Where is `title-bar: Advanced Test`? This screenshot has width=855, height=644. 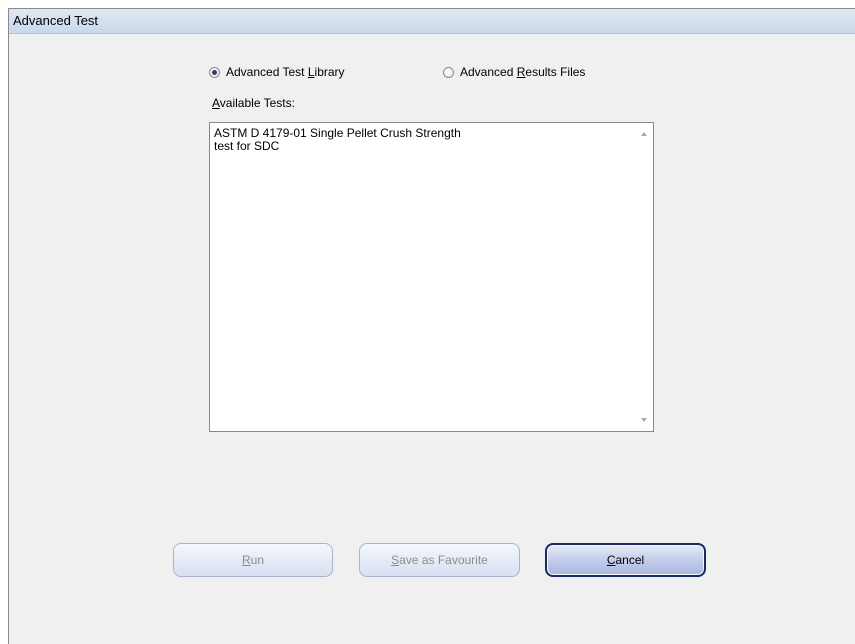
title-bar: Advanced Test is located at coordinates (432, 21).